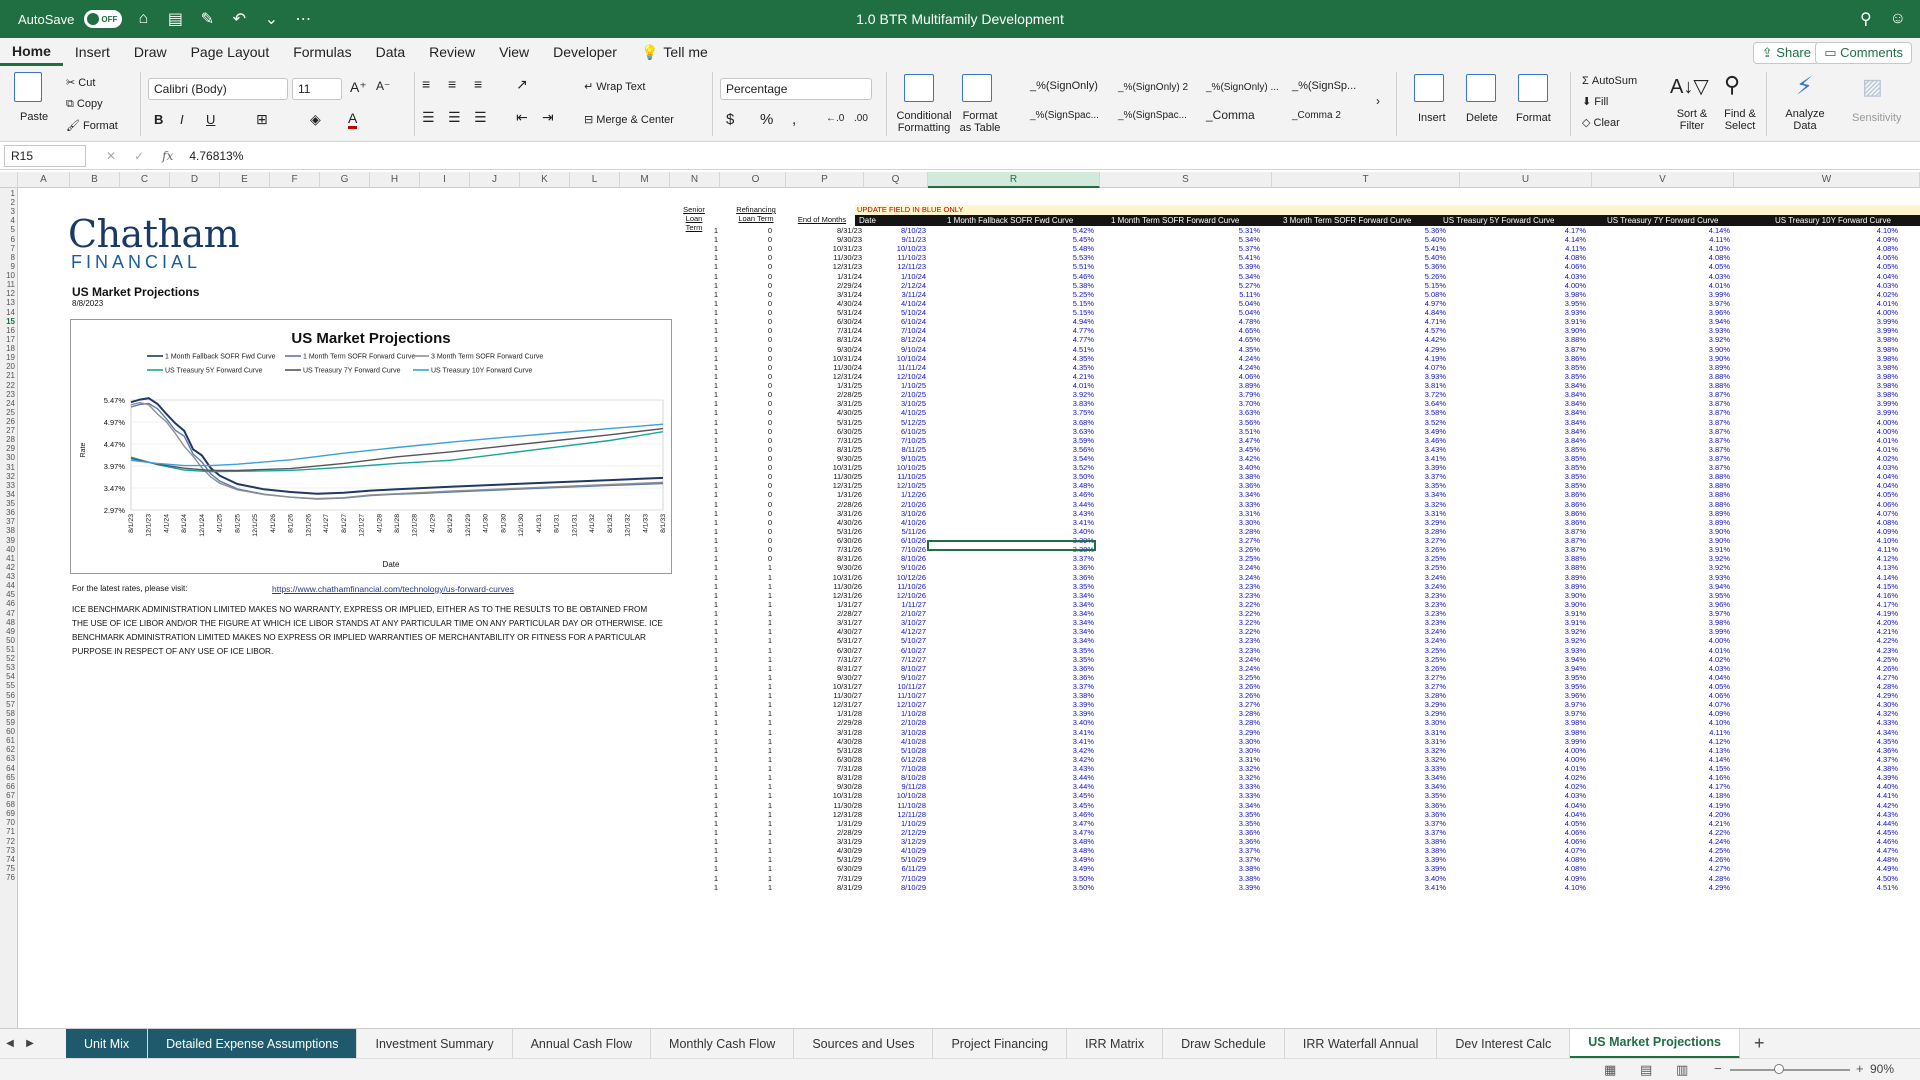 The width and height of the screenshot is (1920, 1080). What do you see at coordinates (1698, 640) in the screenshot?
I see `table-cell: 4.00%` at bounding box center [1698, 640].